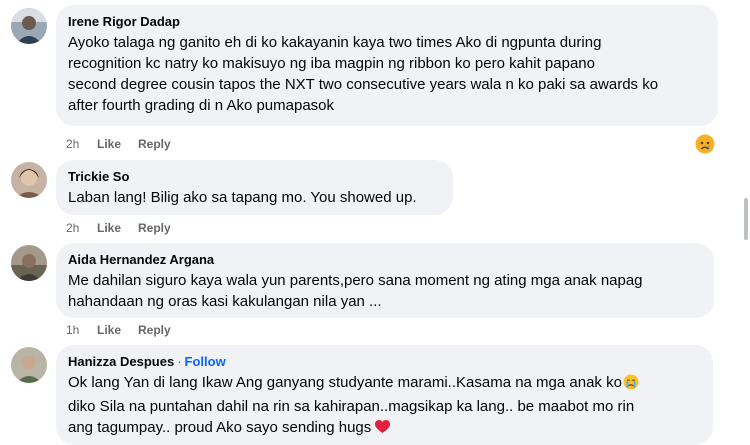 This screenshot has width=750, height=445. I want to click on scrollbar-thumb, so click(746, 219).